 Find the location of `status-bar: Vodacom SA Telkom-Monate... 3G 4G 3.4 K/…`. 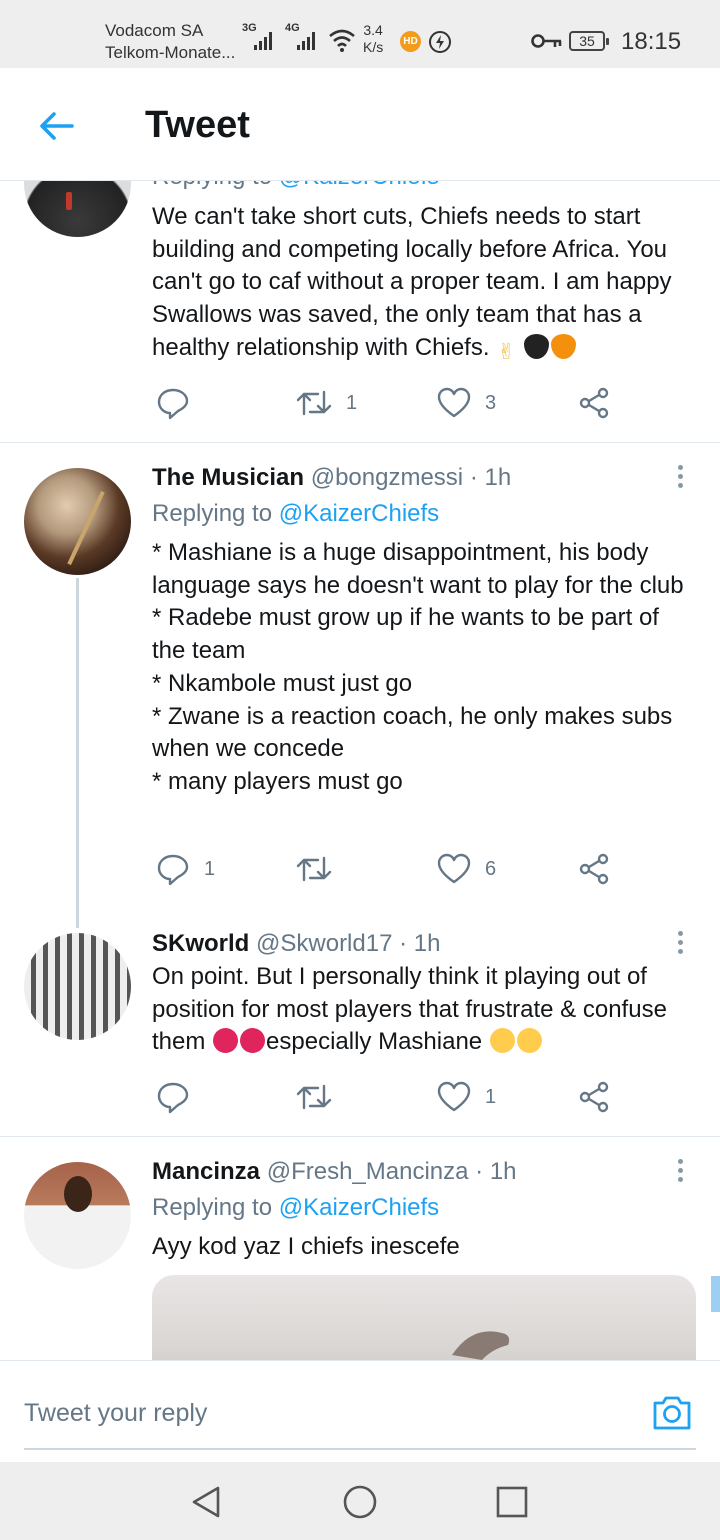

status-bar: Vodacom SA Telkom-Monate... 3G 4G 3.4 K/… is located at coordinates (360, 34).